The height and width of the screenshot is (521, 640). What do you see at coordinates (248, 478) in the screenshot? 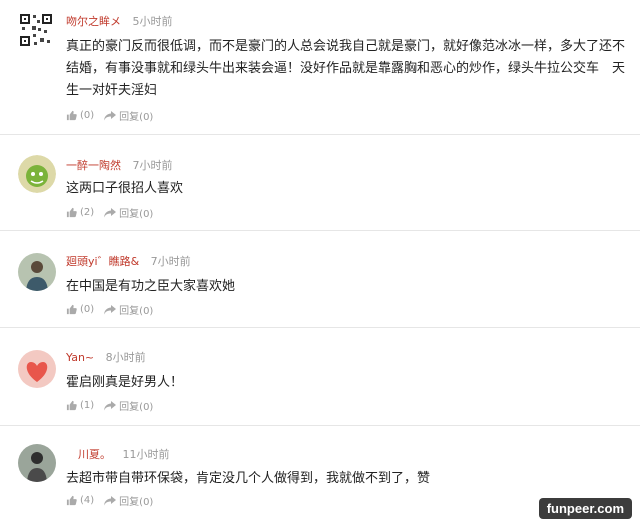
I see `comment-text: 去超市带自带环保袋，肯定没几个人做得到，我就做不到了，赞` at bounding box center [248, 478].